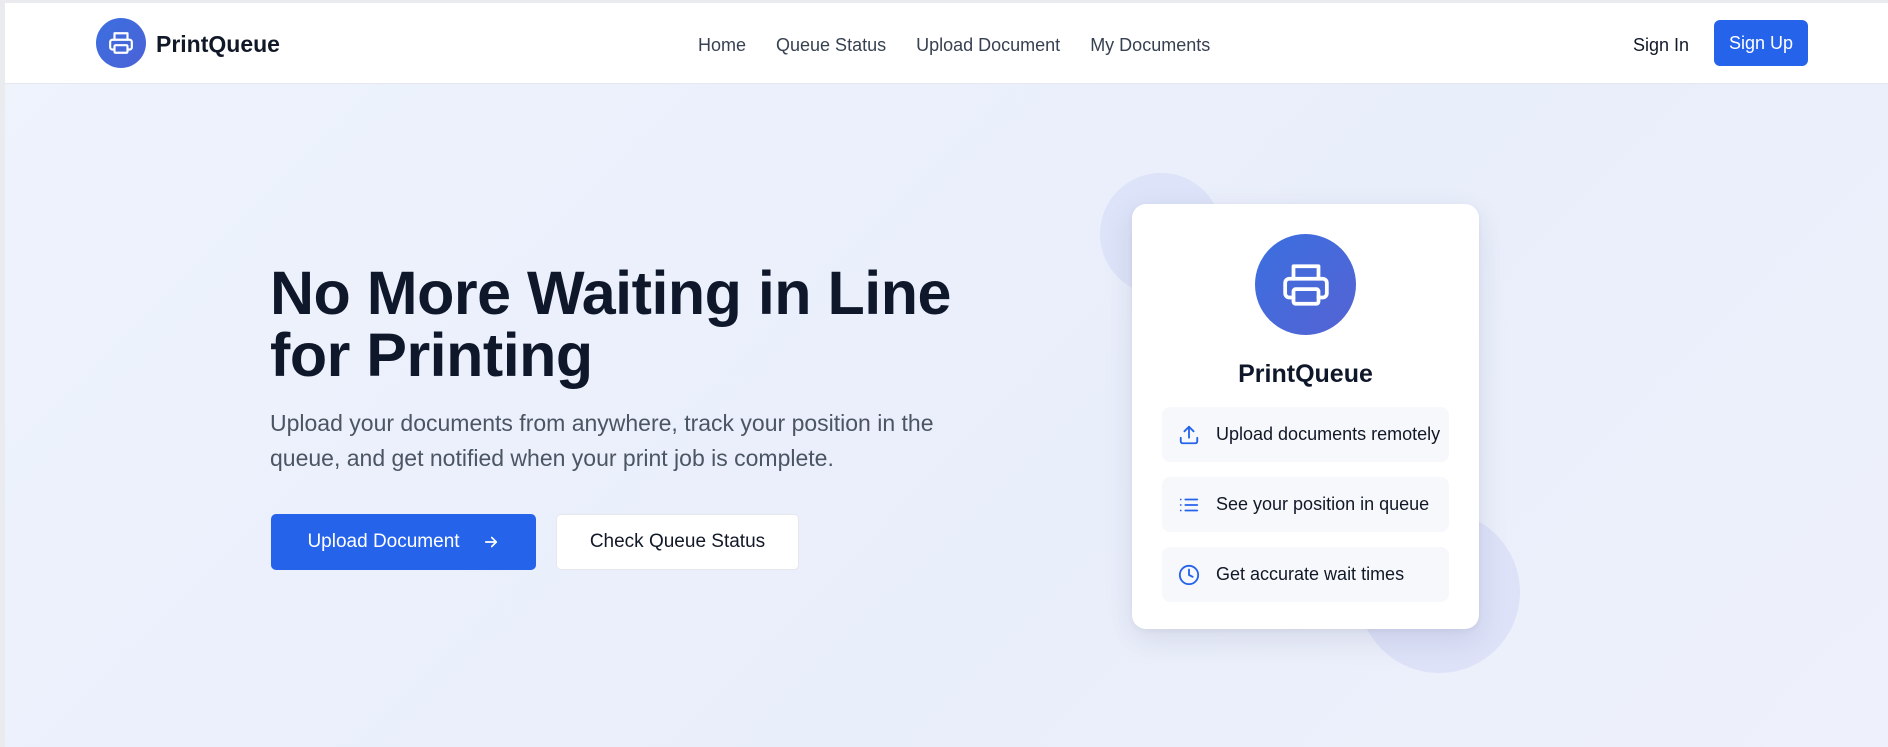  What do you see at coordinates (383, 541) in the screenshot?
I see `upload-document-button-label: Upload Document` at bounding box center [383, 541].